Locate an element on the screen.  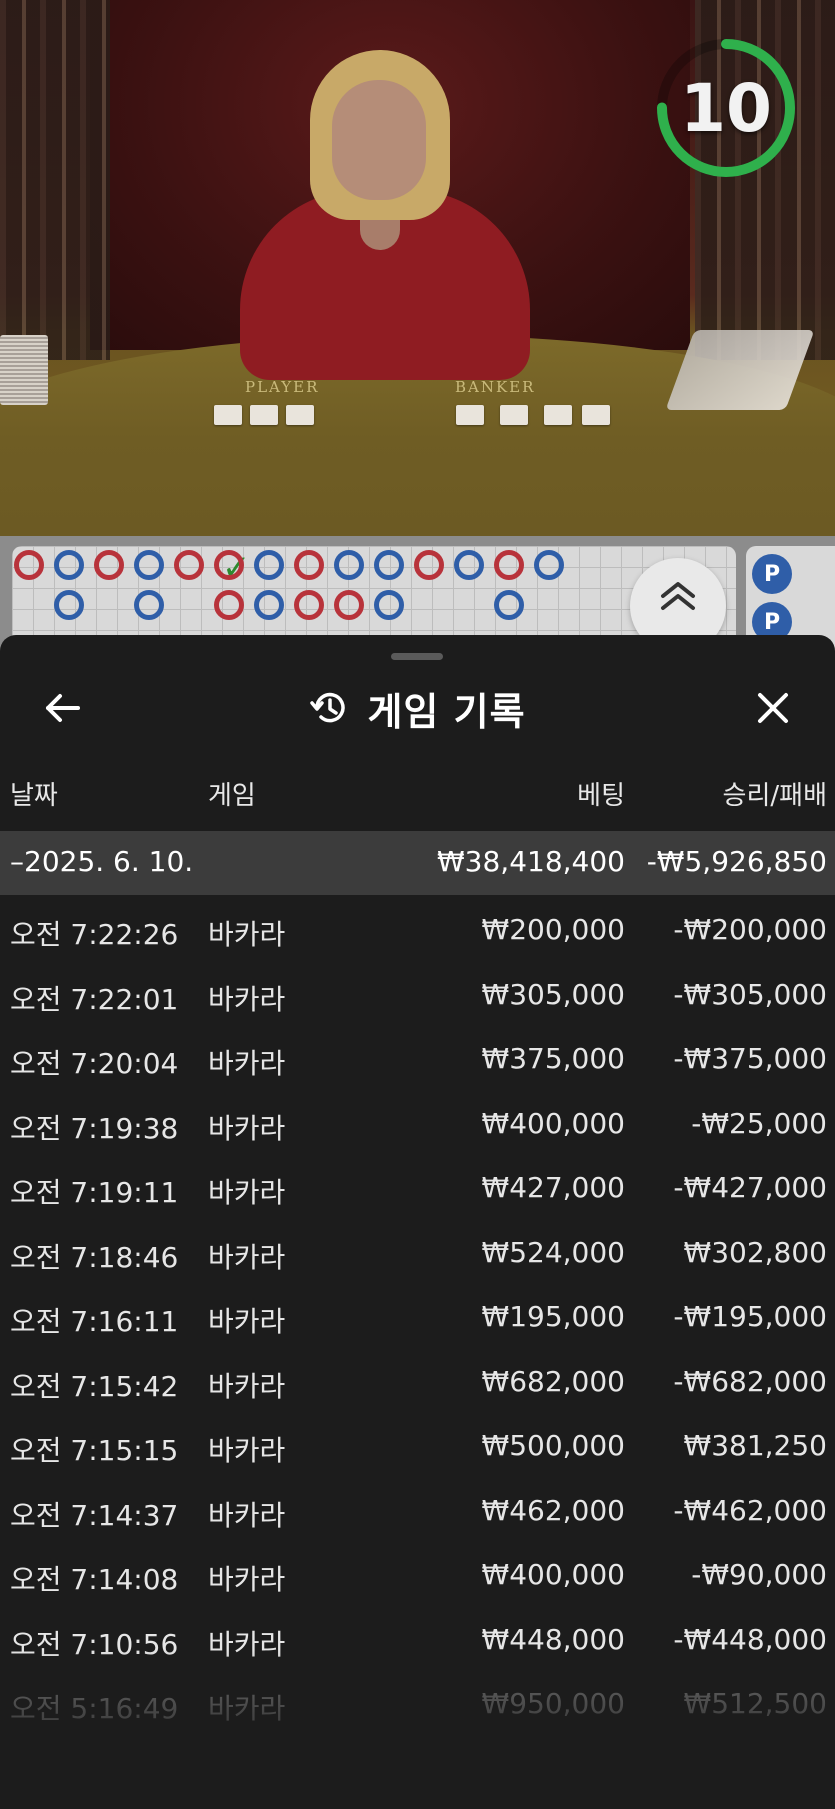
summary-result-total: -₩5,926,850 is located at coordinates (736, 861).